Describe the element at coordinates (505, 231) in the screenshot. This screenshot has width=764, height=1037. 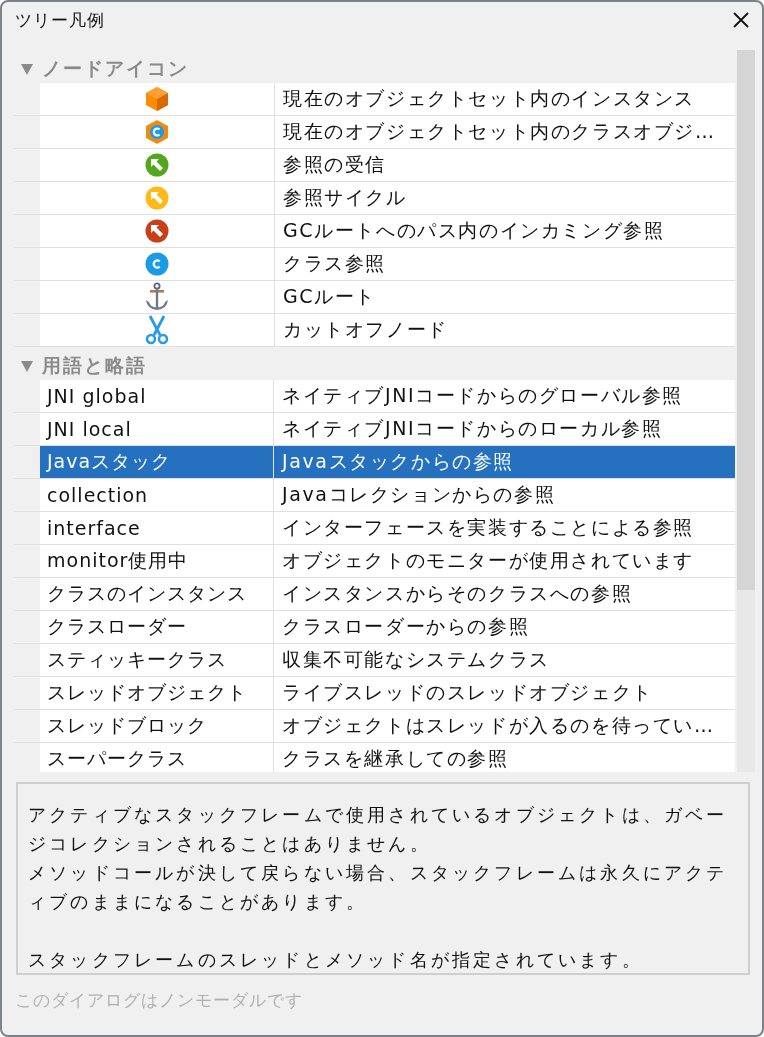
I see `description-cell: GCルートへのパス内のインカミング参照` at that location.